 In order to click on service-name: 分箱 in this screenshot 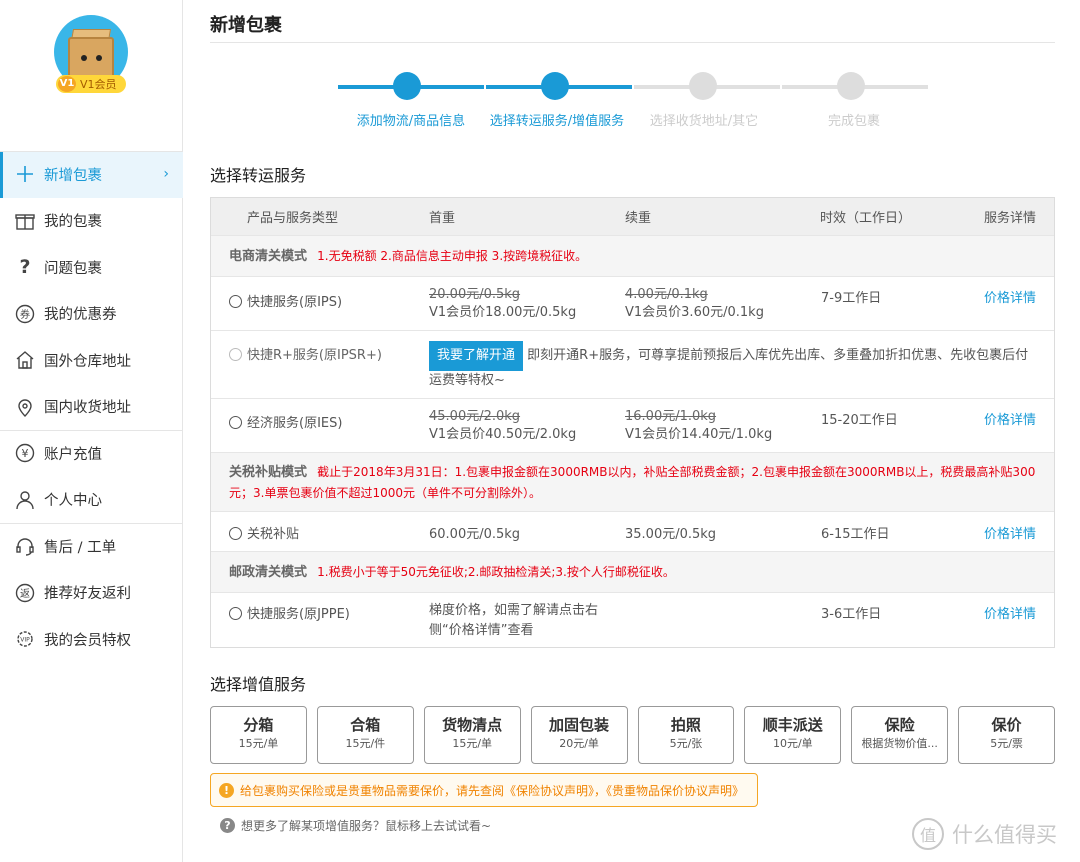, I will do `click(258, 725)`.